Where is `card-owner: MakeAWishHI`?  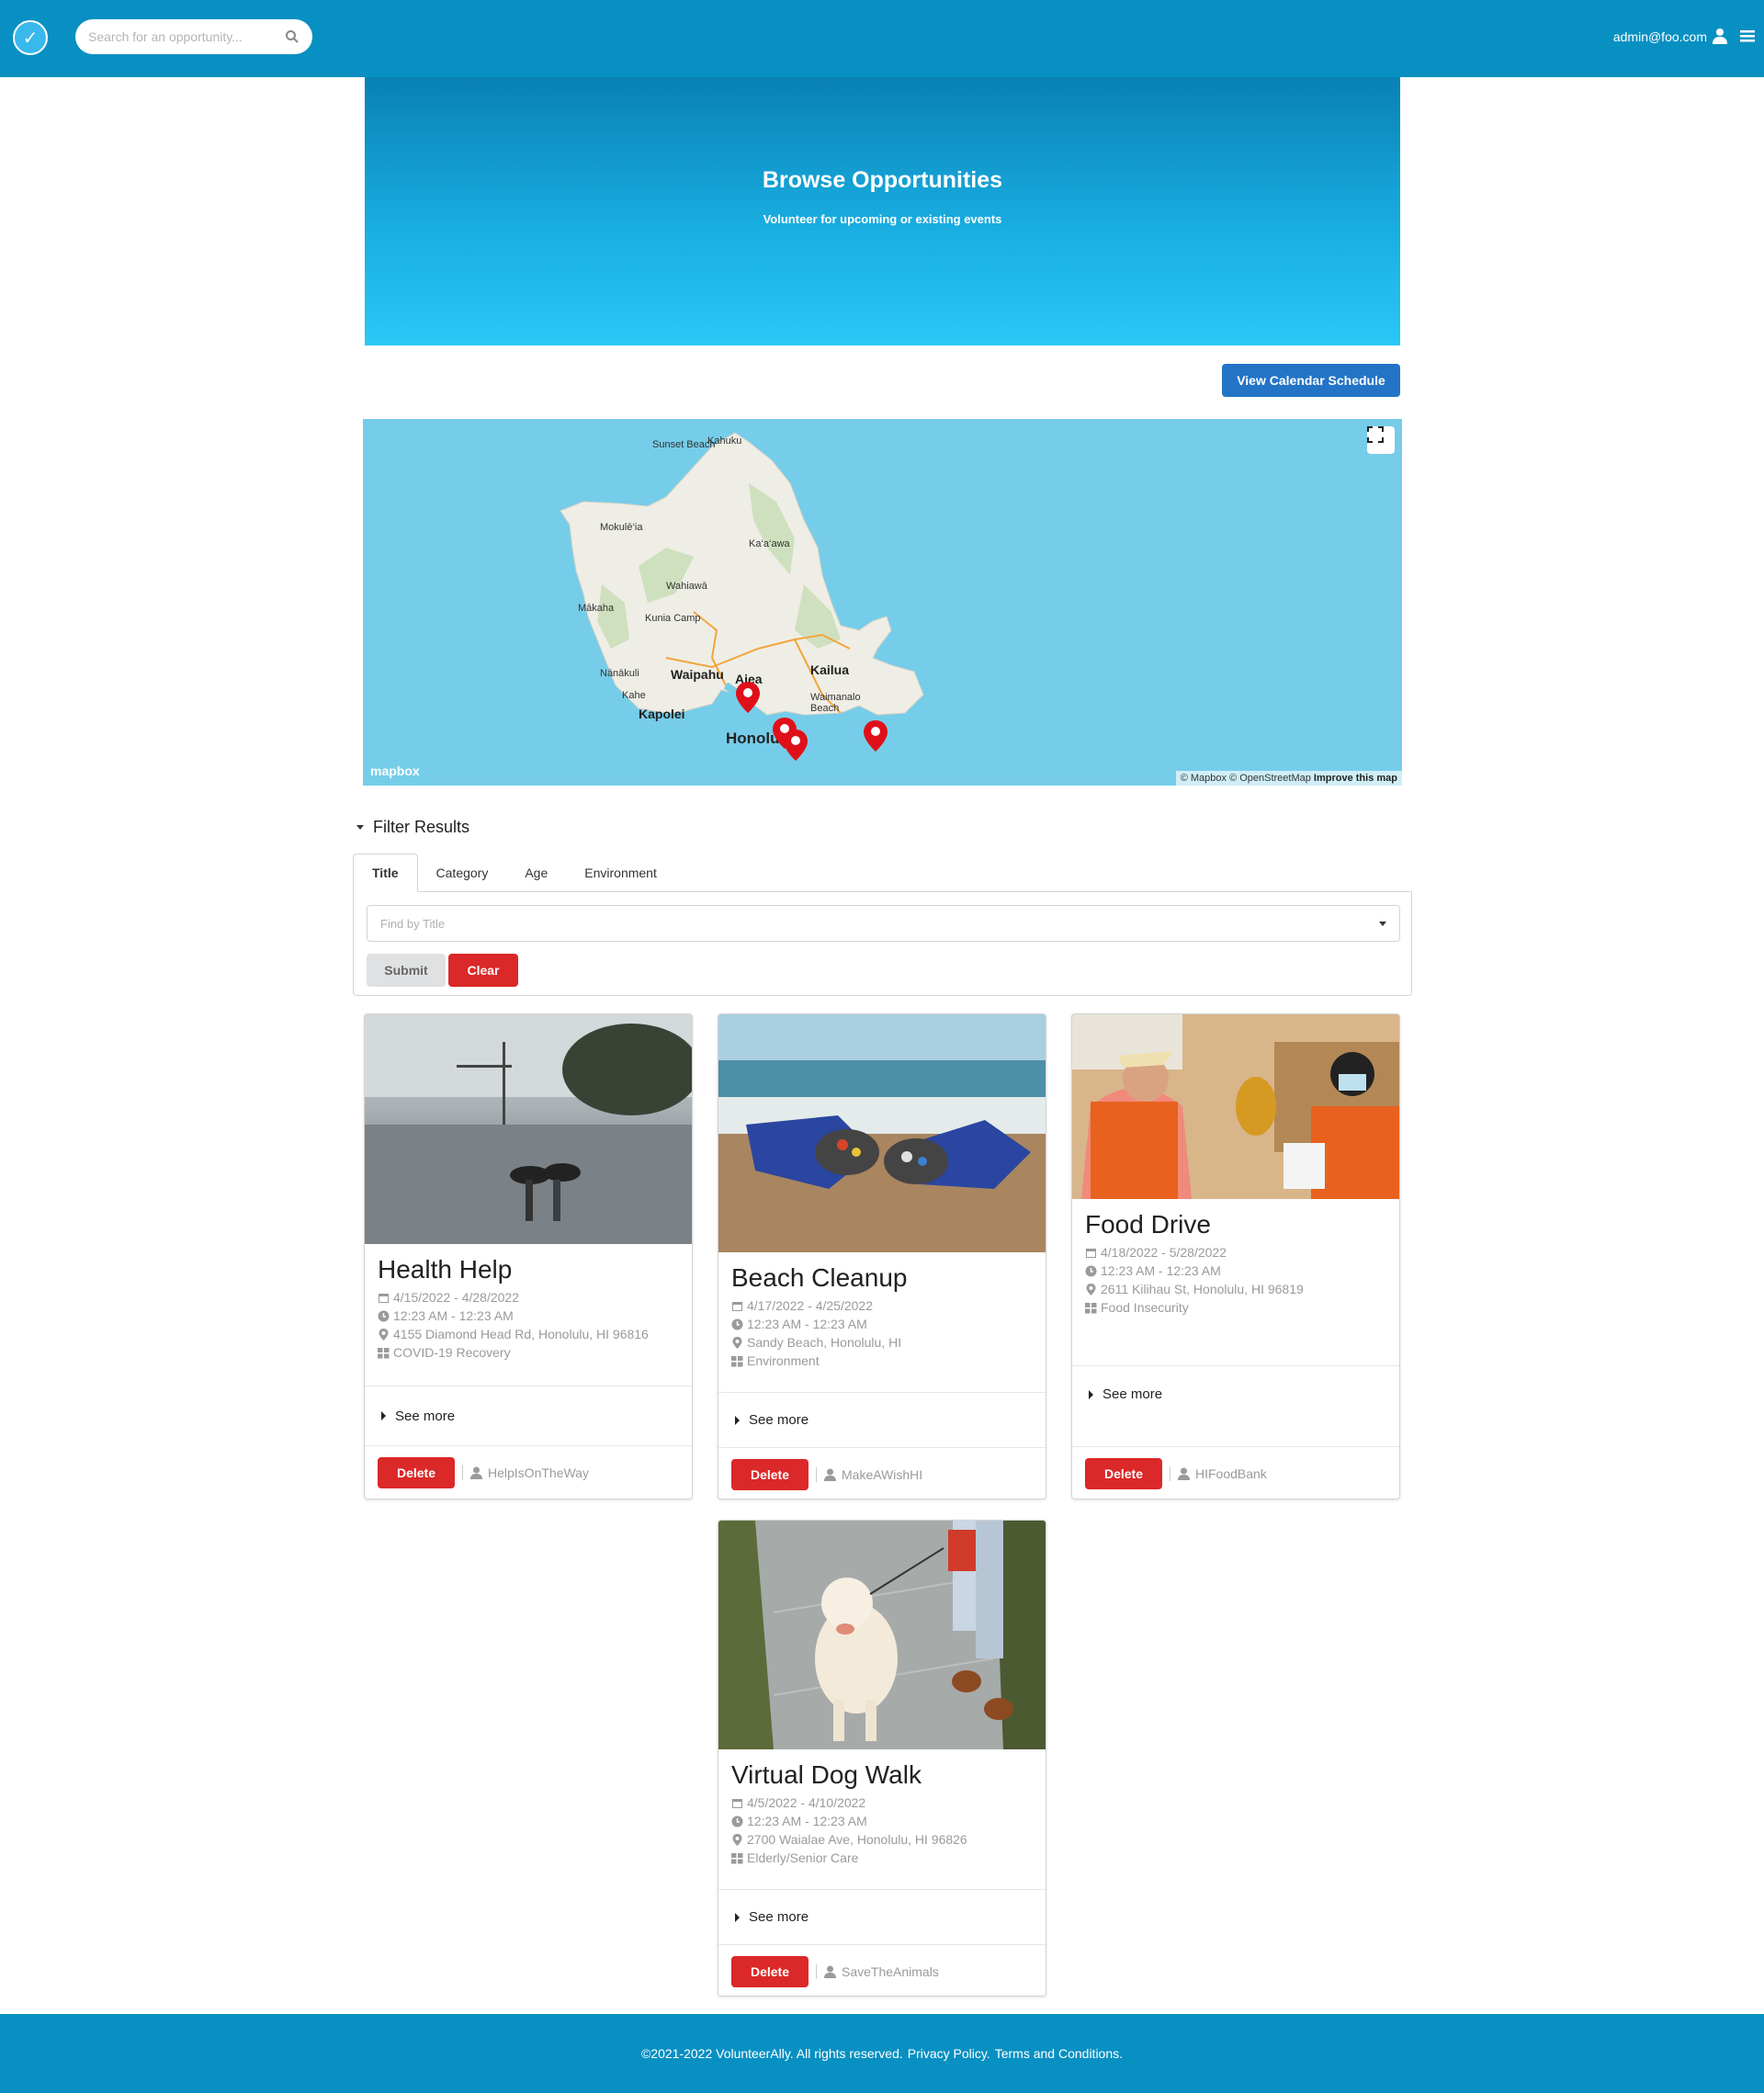
card-owner: MakeAWishHI is located at coordinates (873, 1475).